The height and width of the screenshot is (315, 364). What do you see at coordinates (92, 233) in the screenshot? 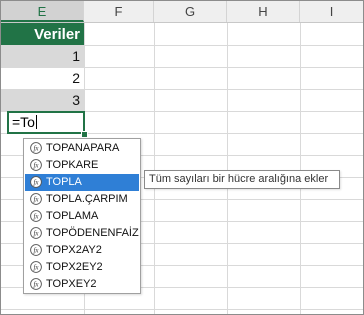
I see `autocomplete-item-label: TOPÖDENENFAİZ` at bounding box center [92, 233].